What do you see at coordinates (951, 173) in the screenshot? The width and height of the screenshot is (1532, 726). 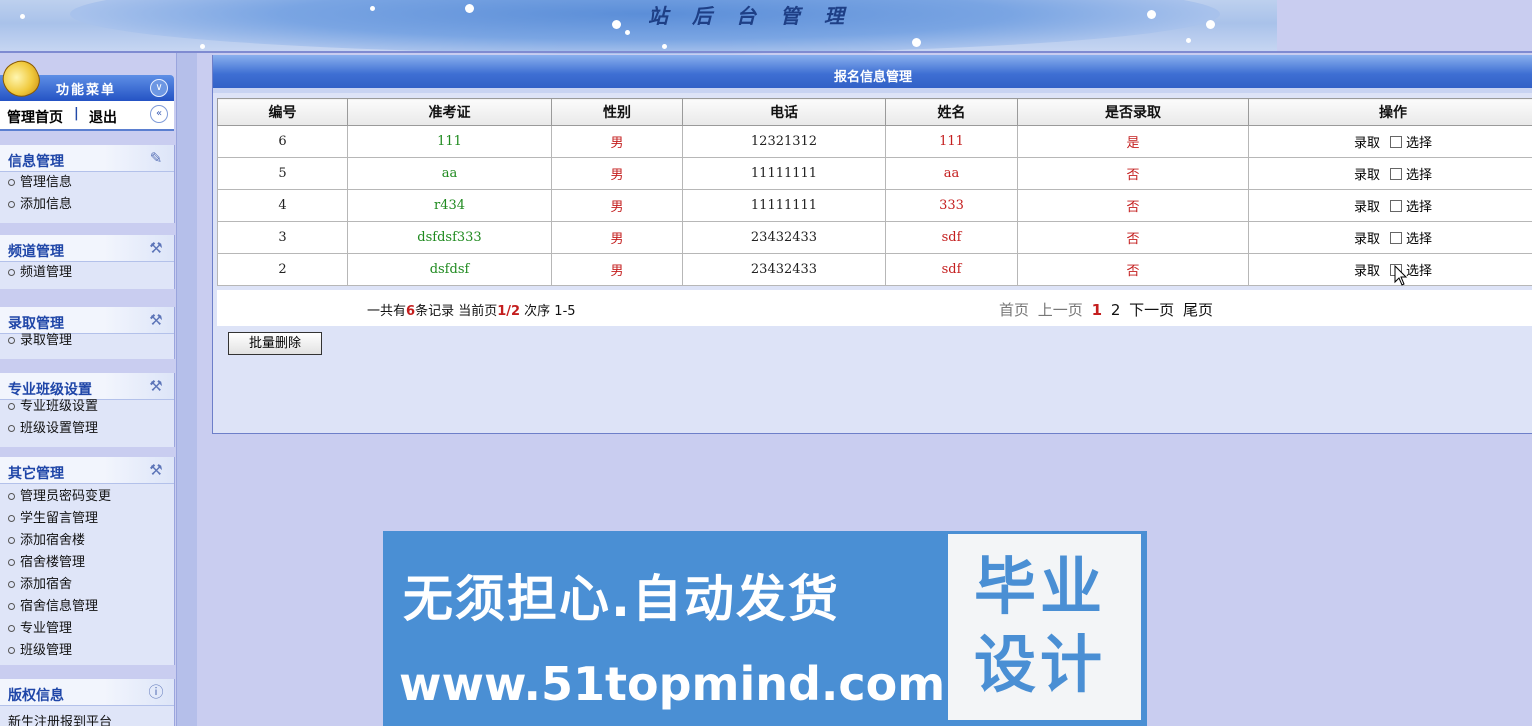 I see `cell-name: aa` at bounding box center [951, 173].